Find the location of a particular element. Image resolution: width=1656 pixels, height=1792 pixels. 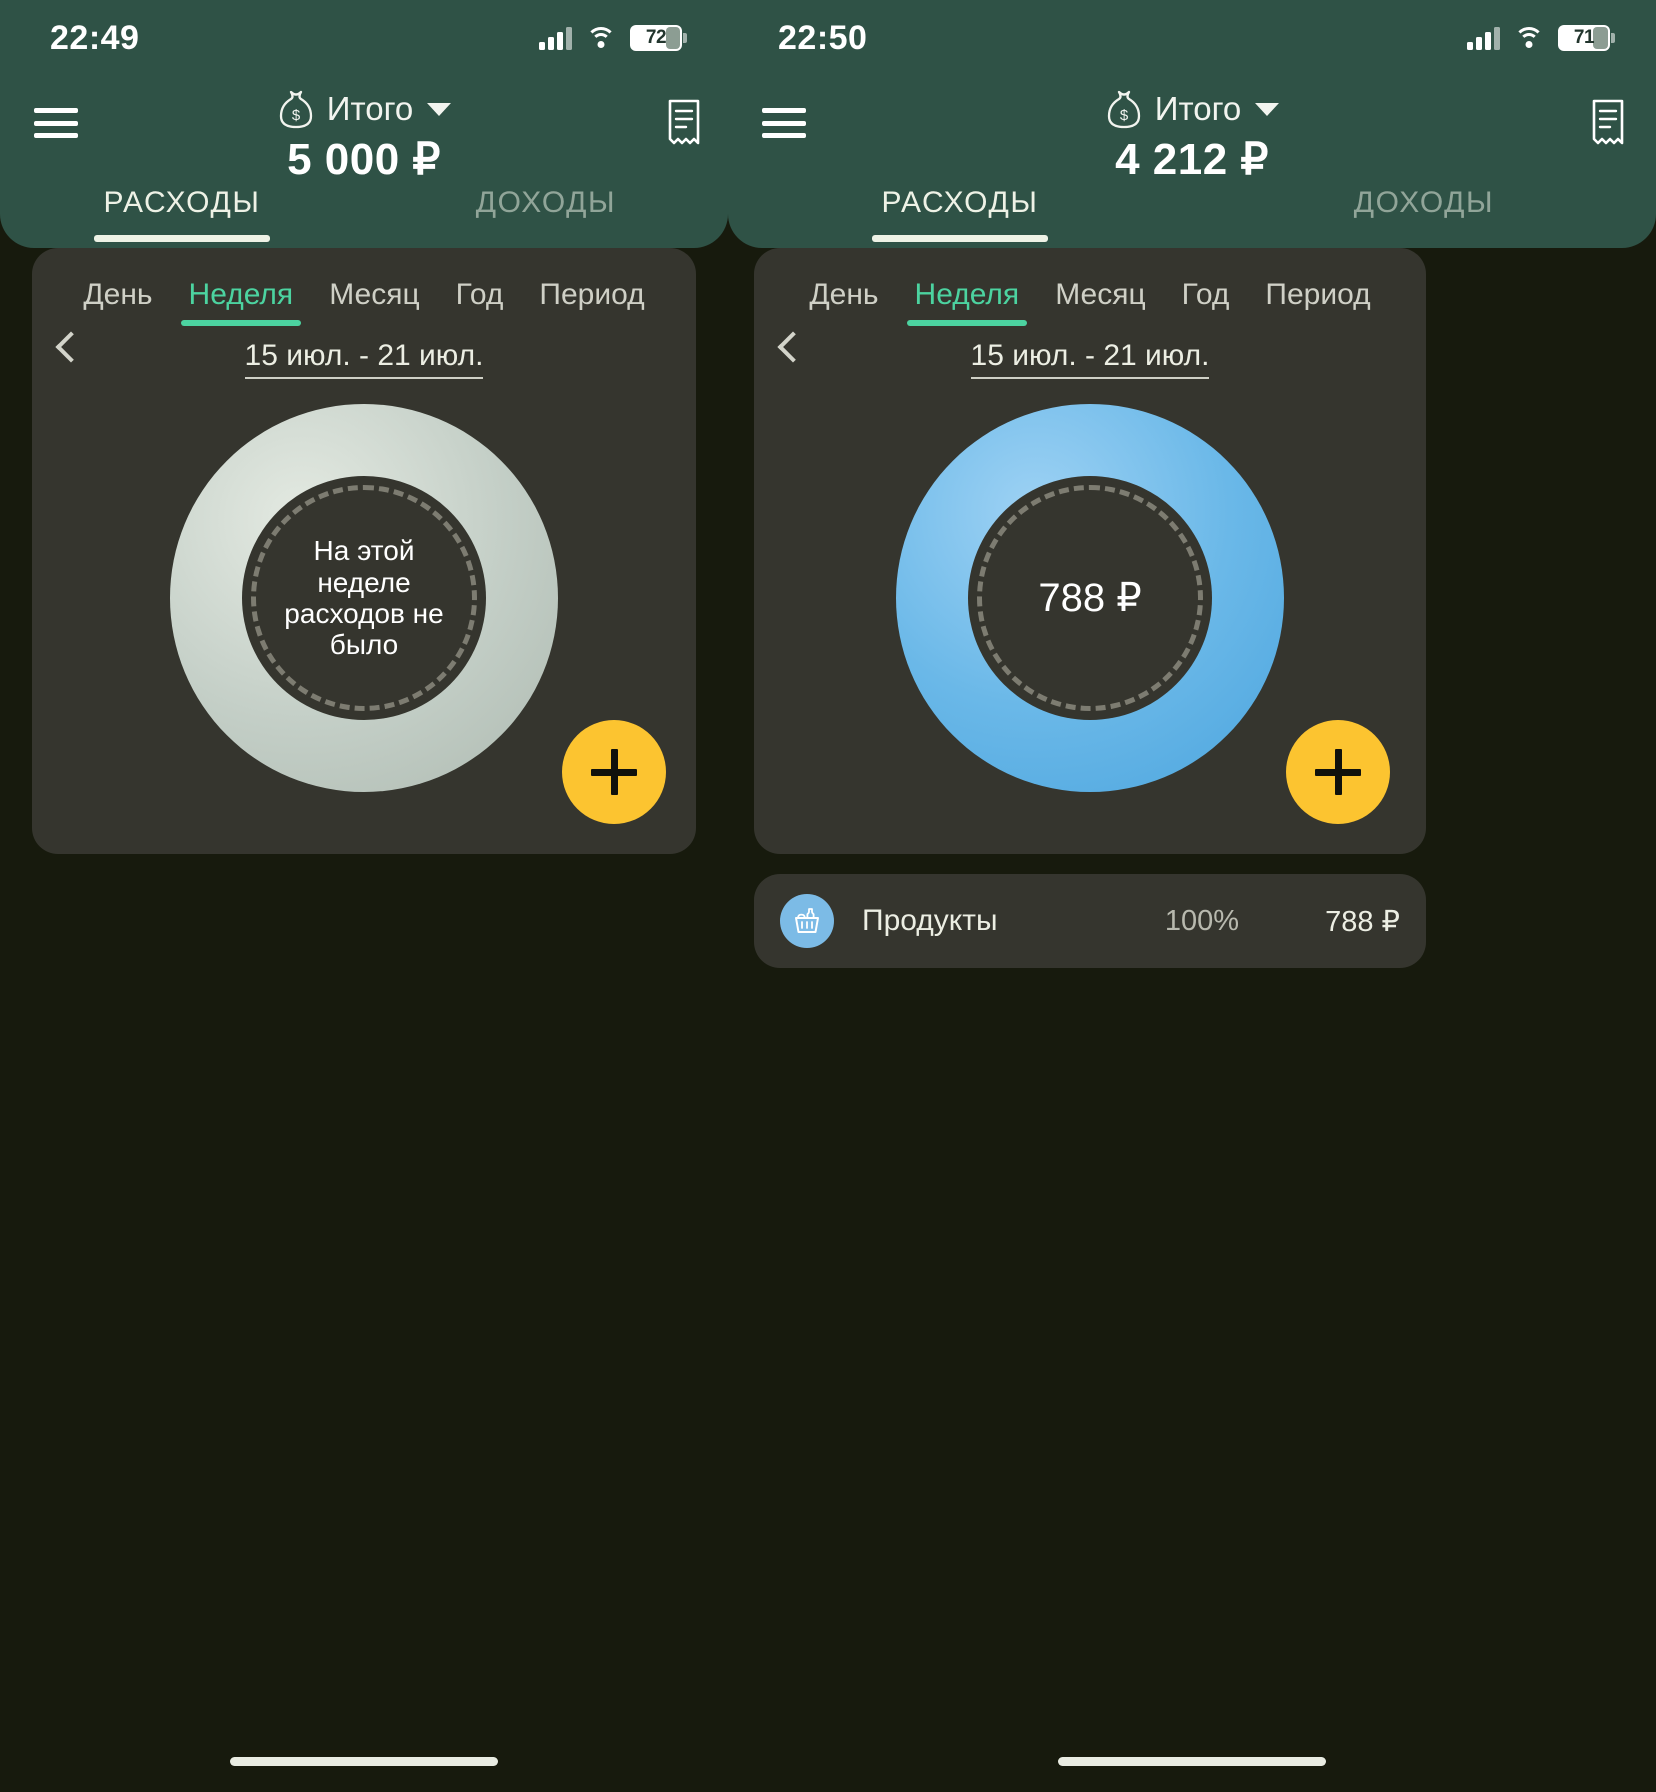

donut-chart-expenses: 788 ₽ is located at coordinates (1090, 598).